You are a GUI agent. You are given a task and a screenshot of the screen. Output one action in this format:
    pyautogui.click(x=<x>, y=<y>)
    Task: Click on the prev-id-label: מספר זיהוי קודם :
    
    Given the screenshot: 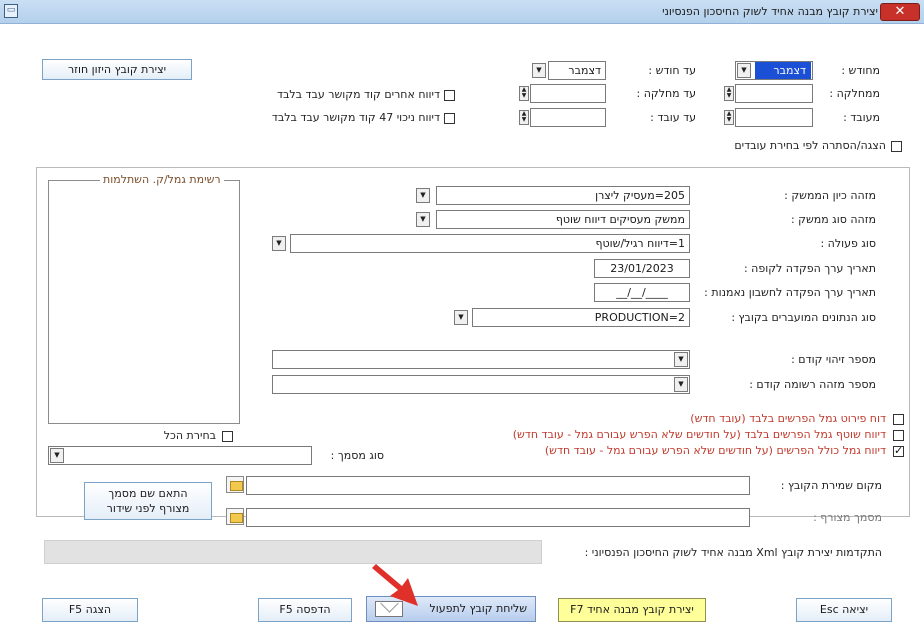 What is the action you would take?
    pyautogui.click(x=833, y=359)
    